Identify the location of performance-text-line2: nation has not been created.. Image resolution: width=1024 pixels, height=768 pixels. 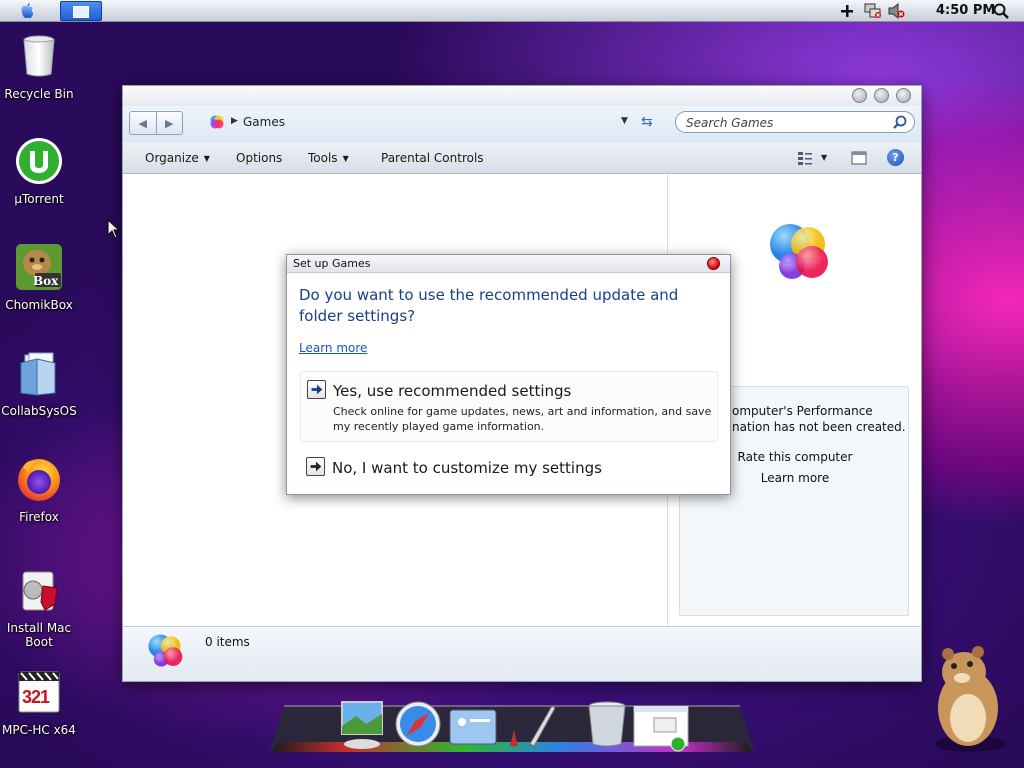
(819, 427).